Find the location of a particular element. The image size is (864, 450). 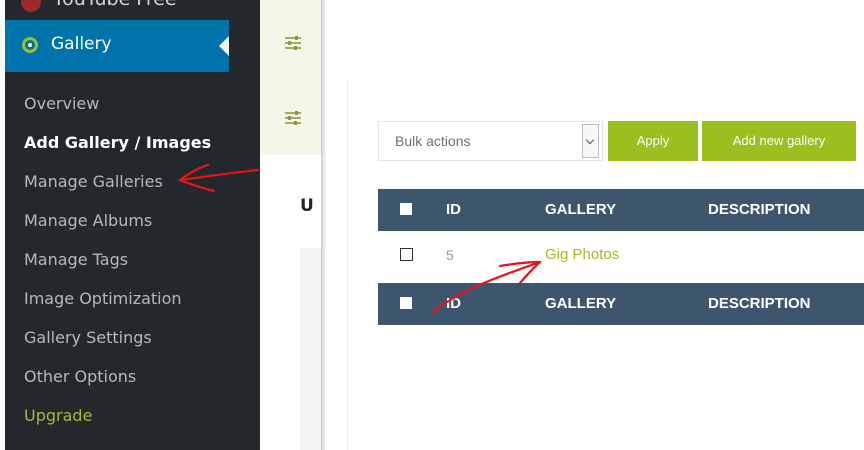

chevron-down-icon is located at coordinates (590, 141).